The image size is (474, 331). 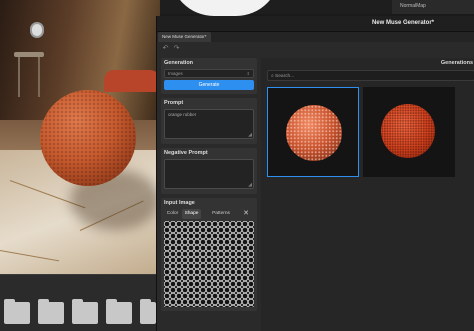 I want to click on mode-patterns-button: Patterns, so click(x=221, y=214).